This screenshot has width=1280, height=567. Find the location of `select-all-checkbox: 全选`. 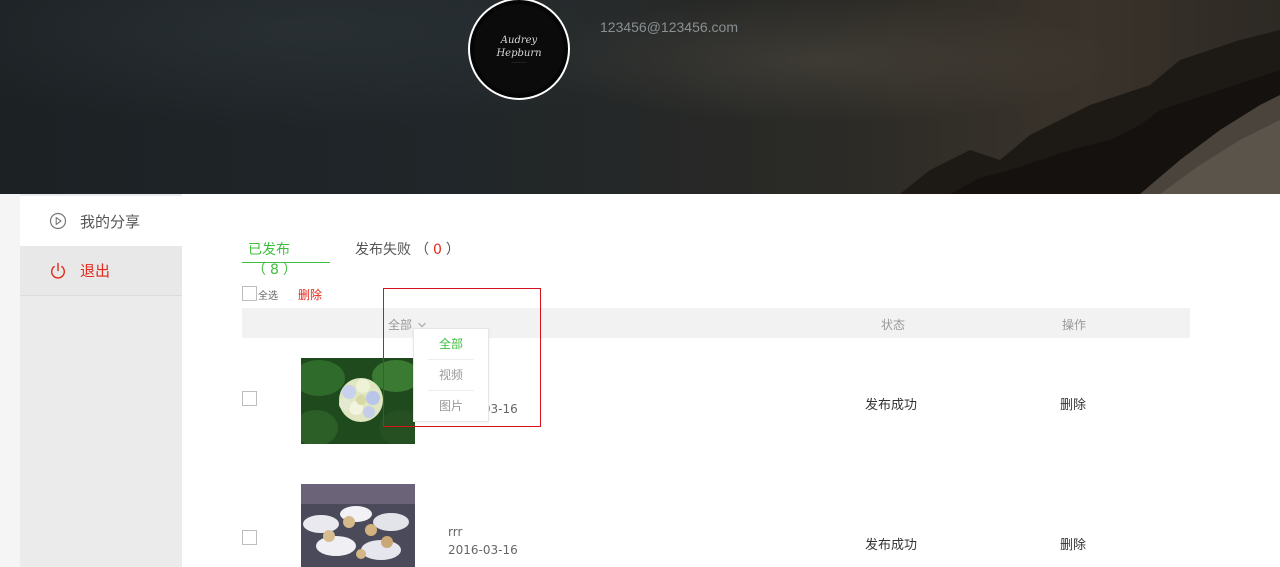

select-all-checkbox: 全选 is located at coordinates (260, 293).